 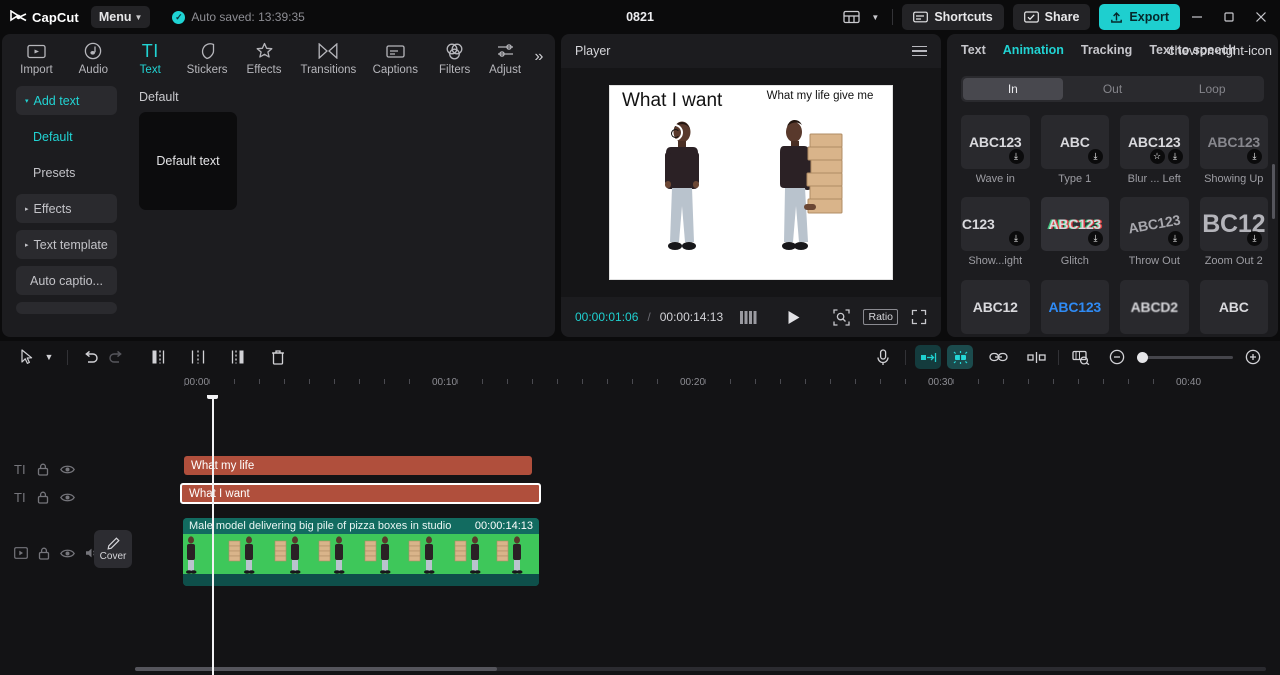 I want to click on delete-icon, so click(x=278, y=357).